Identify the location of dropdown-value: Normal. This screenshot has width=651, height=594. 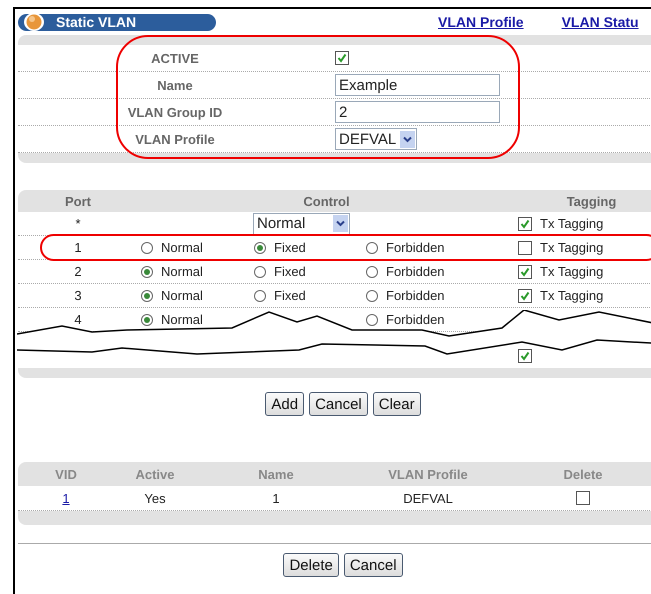
(281, 223).